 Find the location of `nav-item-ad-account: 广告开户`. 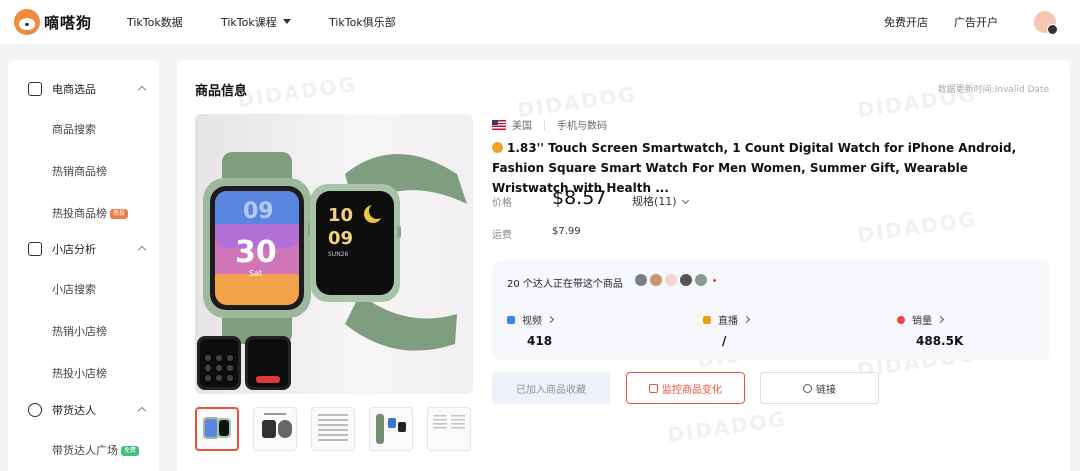

nav-item-ad-account: 广告开户 is located at coordinates (976, 22).